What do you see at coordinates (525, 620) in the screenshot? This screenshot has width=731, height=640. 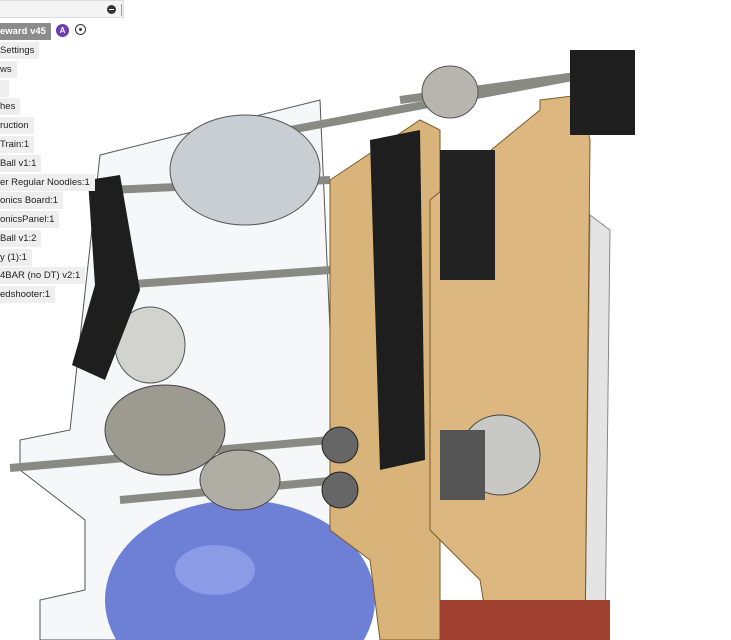 I see `floor-frame` at bounding box center [525, 620].